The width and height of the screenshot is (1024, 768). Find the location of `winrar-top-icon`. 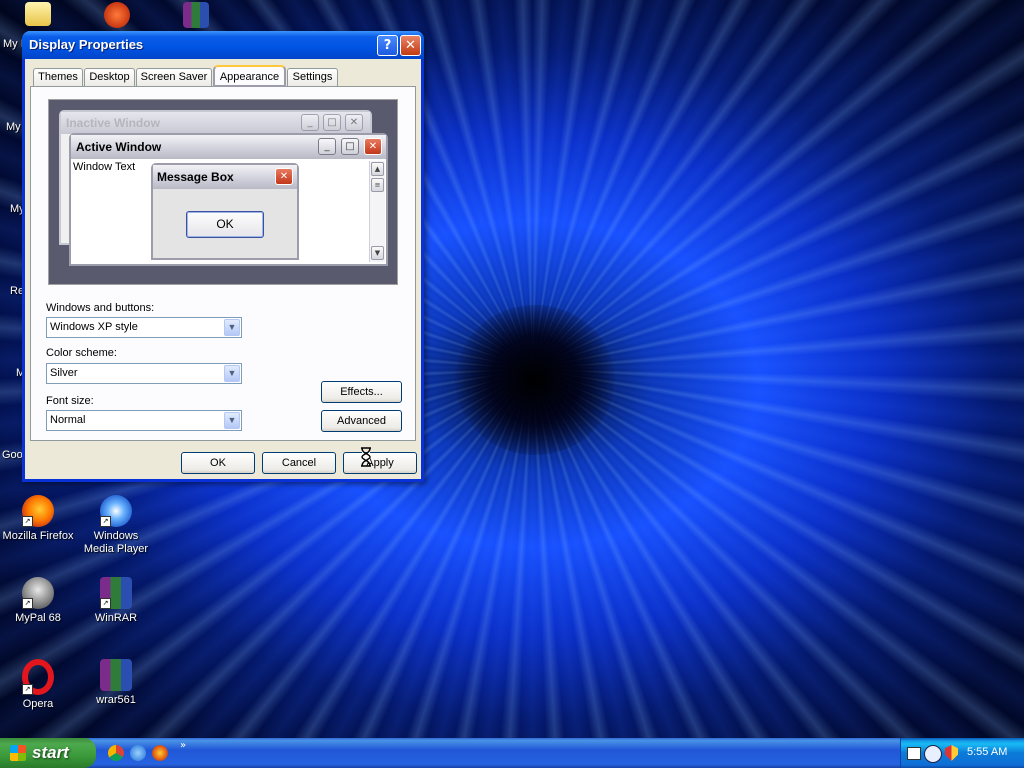

winrar-top-icon is located at coordinates (196, 16).